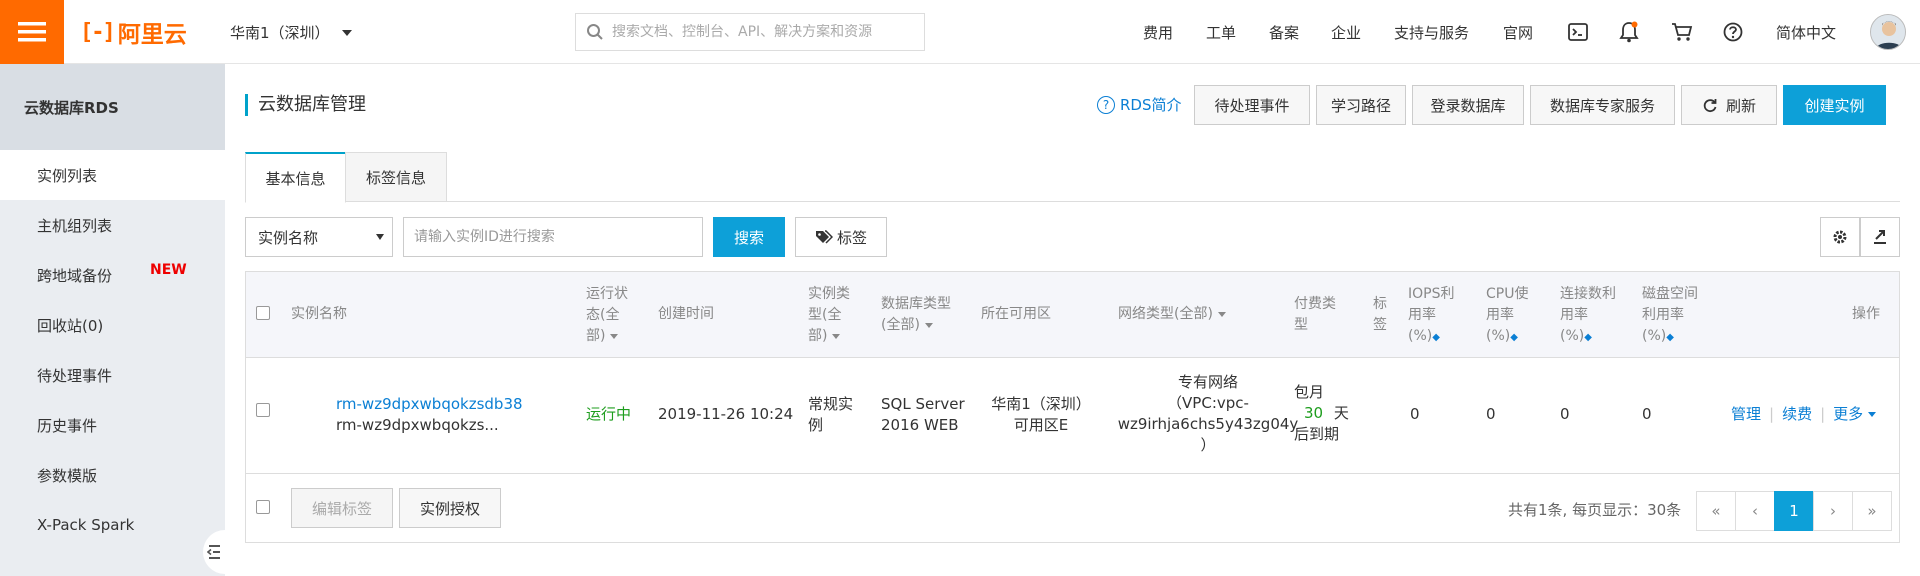 Image resolution: width=1920 pixels, height=576 pixels. I want to click on row-actions: 管理 | 续费 | 更多, so click(1804, 414).